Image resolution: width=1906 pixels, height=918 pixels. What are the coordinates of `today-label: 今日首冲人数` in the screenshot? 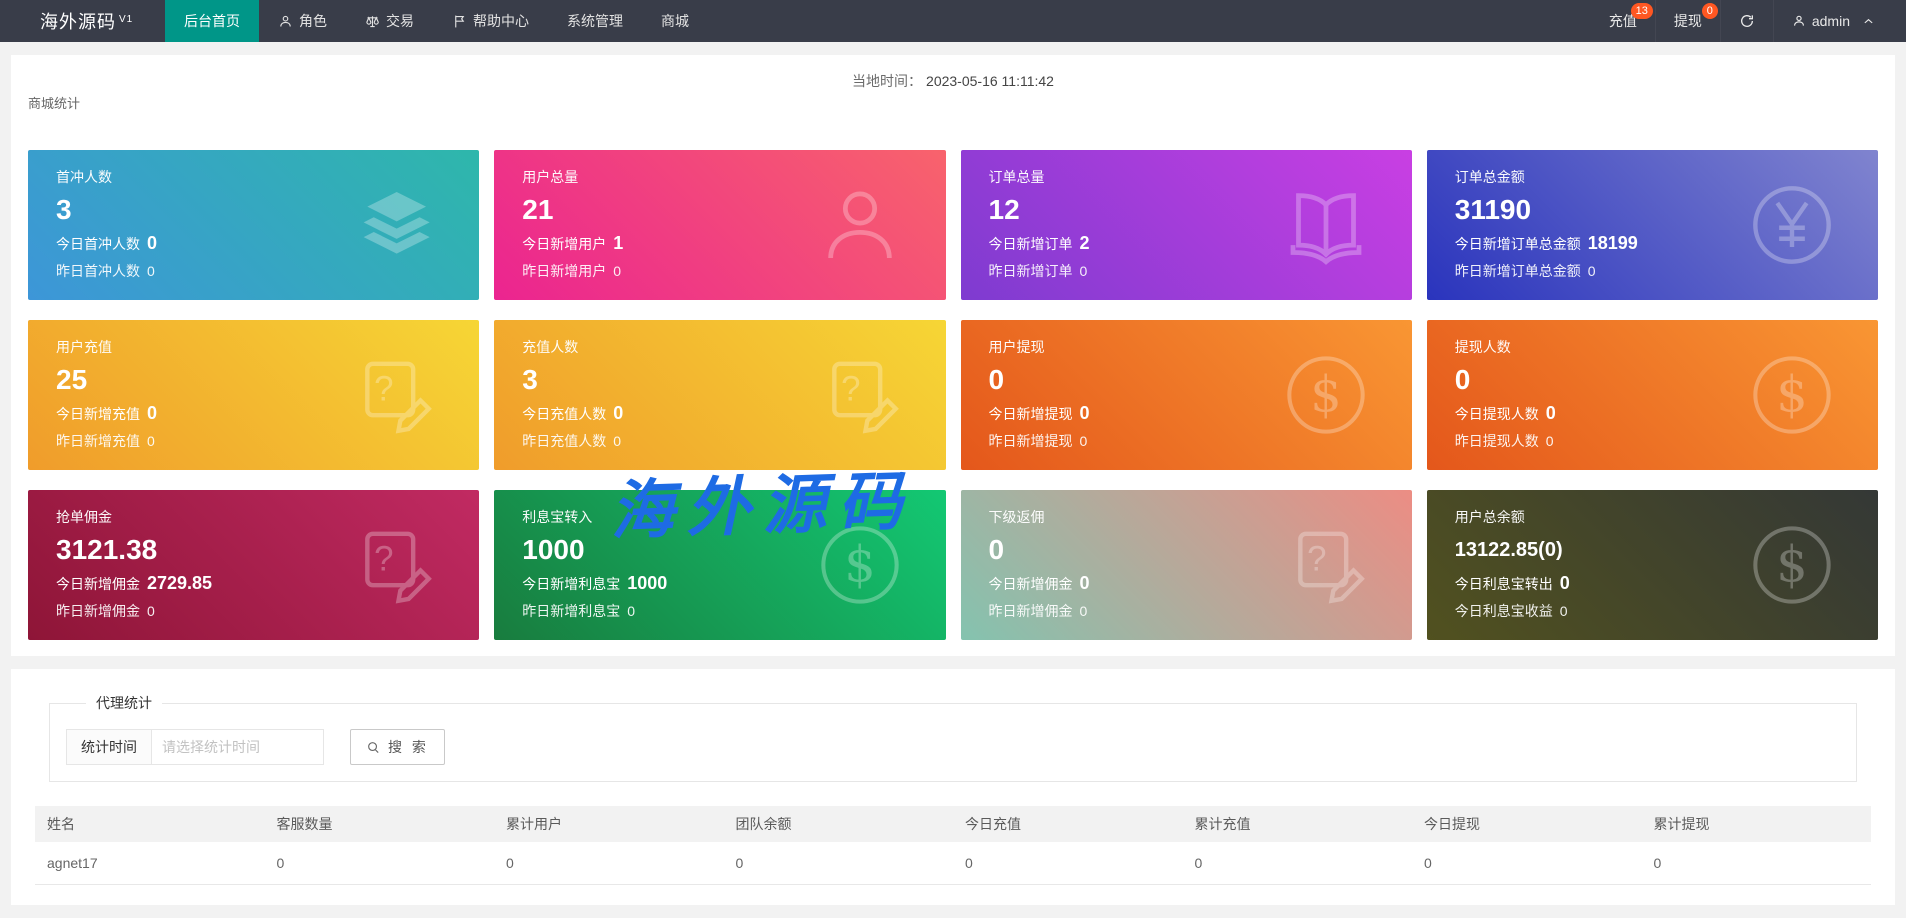 It's located at (98, 244).